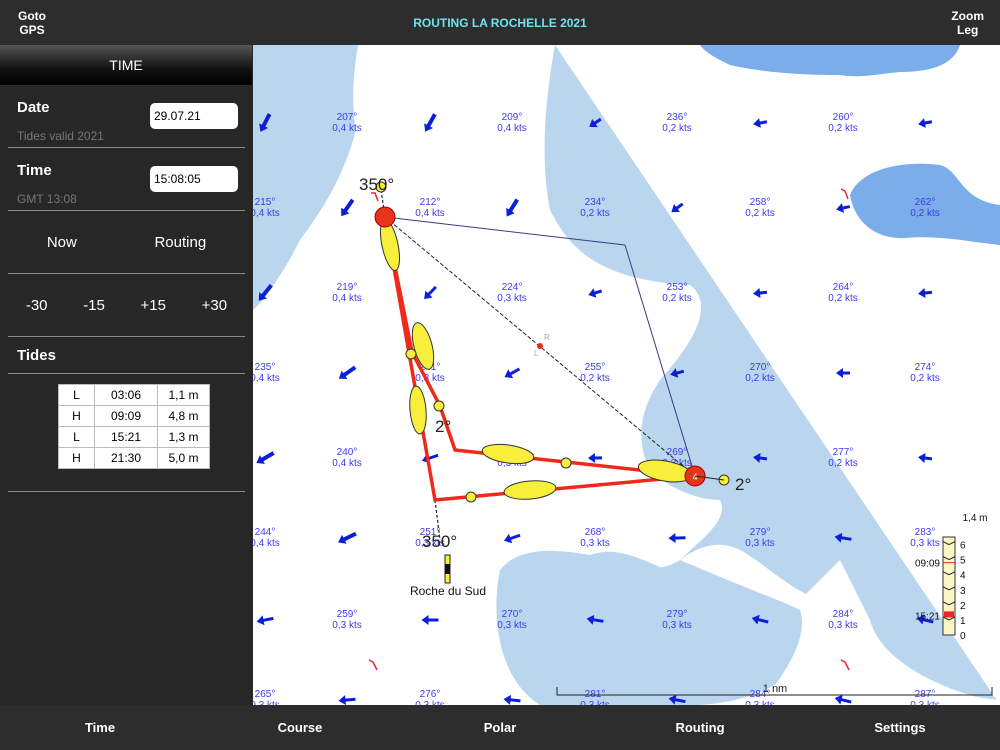  I want to click on gmt-text: GMT 13:08, so click(47, 199).